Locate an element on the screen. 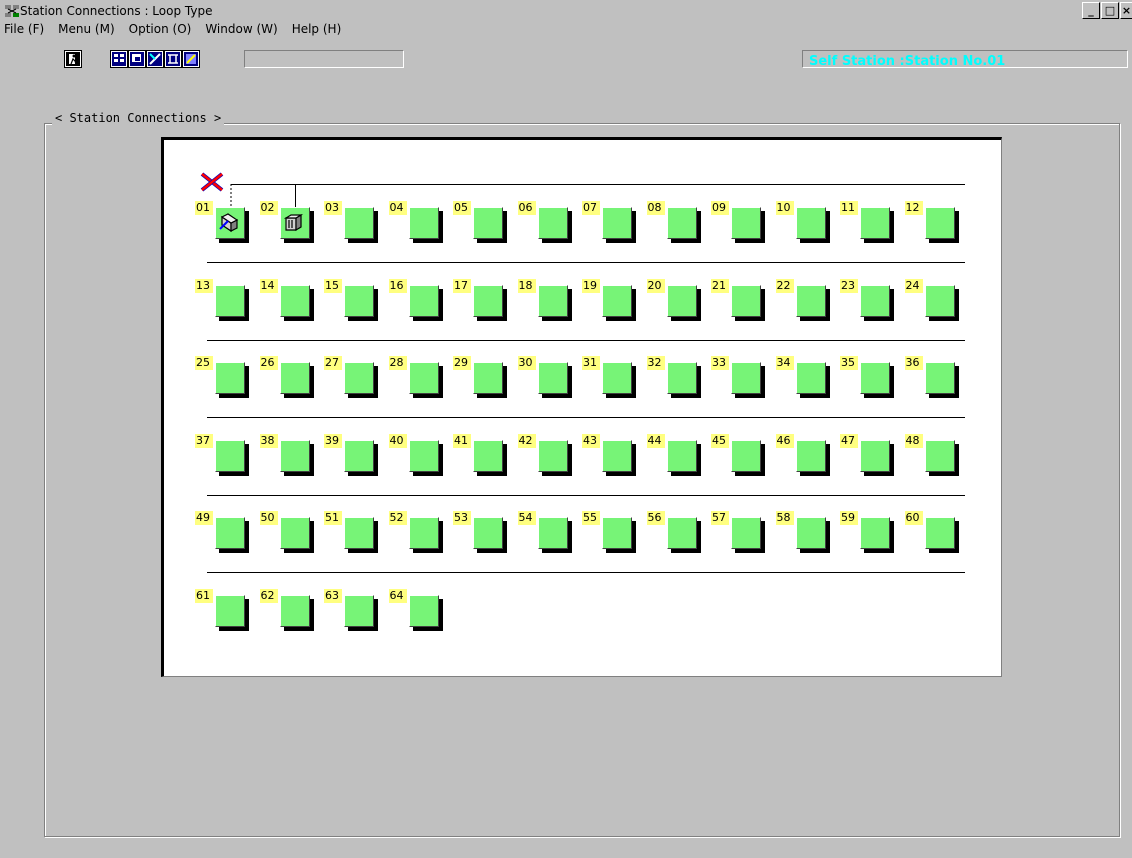  station-50: 50 is located at coordinates (286, 533).